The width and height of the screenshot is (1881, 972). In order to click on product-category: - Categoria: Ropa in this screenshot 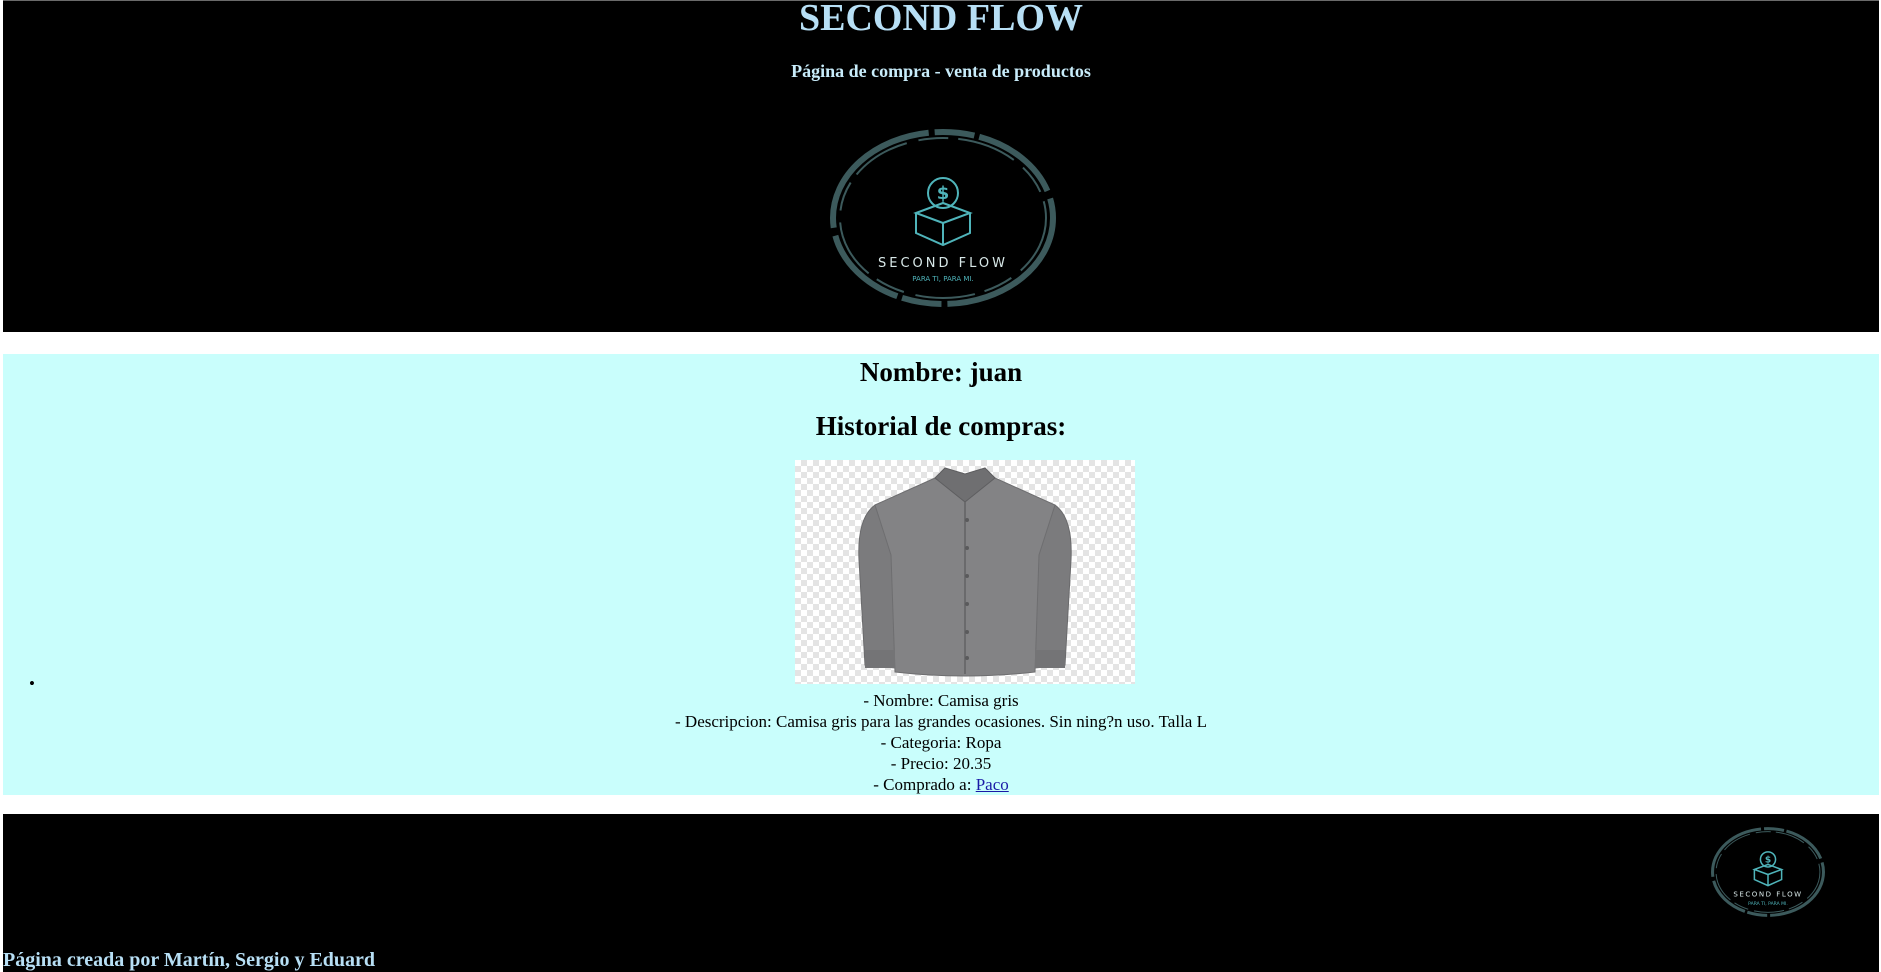, I will do `click(941, 742)`.